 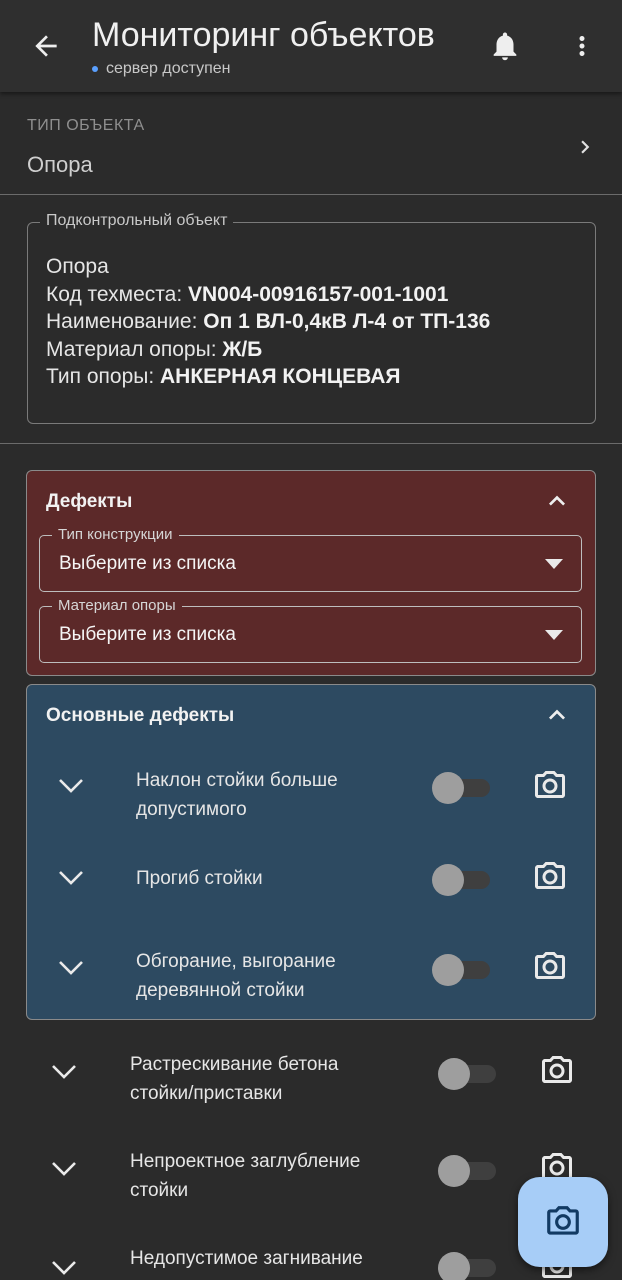 What do you see at coordinates (234, 1079) in the screenshot?
I see `defect-label: Растрескивание бетона стойки/приставки` at bounding box center [234, 1079].